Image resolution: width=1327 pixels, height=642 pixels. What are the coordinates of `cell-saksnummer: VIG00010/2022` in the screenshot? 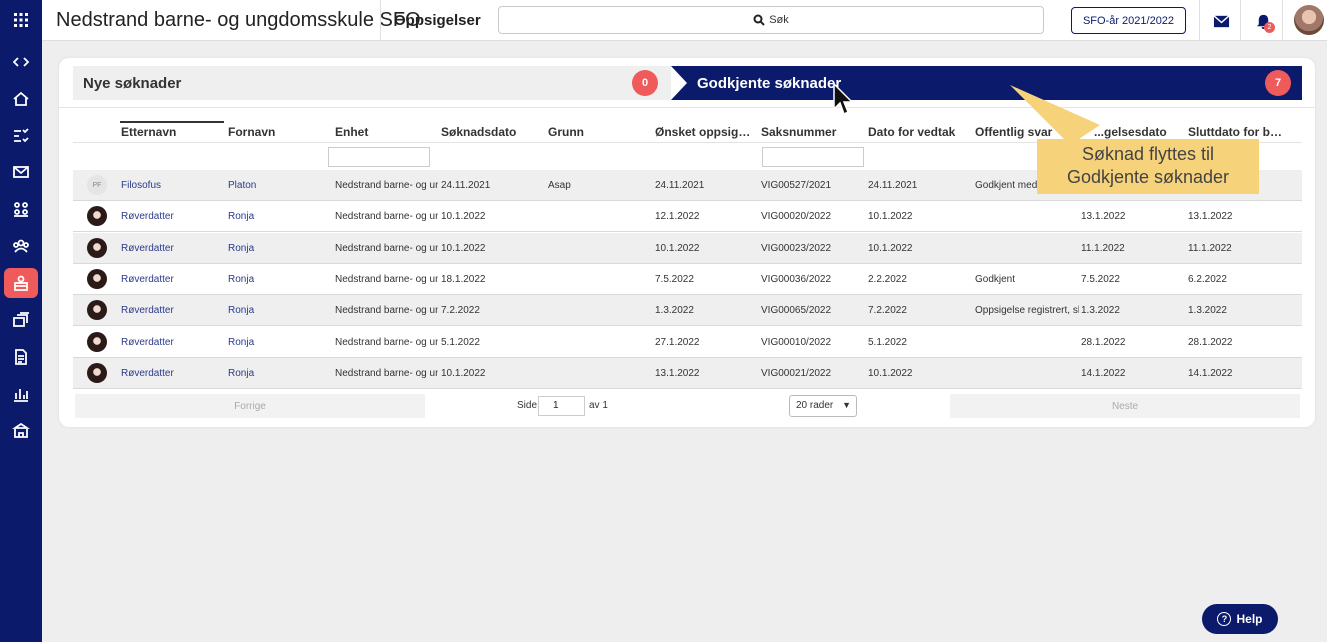 It's located at (796, 342).